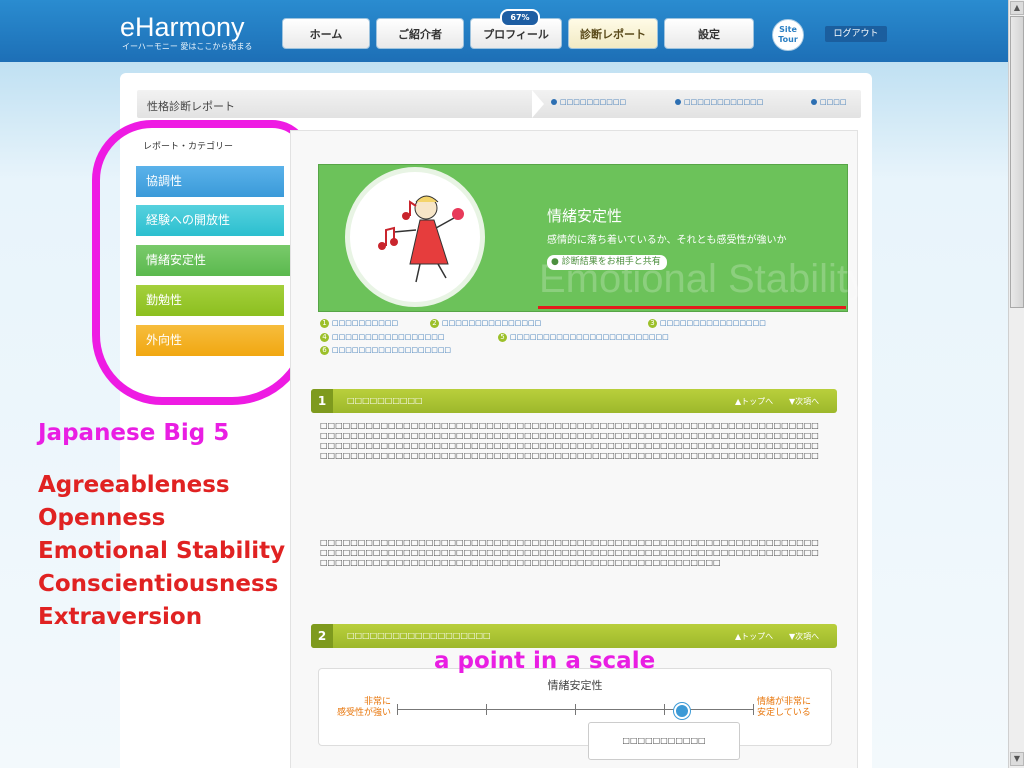  What do you see at coordinates (575, 685) in the screenshot?
I see `scale-title: 情緒安定性` at bounding box center [575, 685].